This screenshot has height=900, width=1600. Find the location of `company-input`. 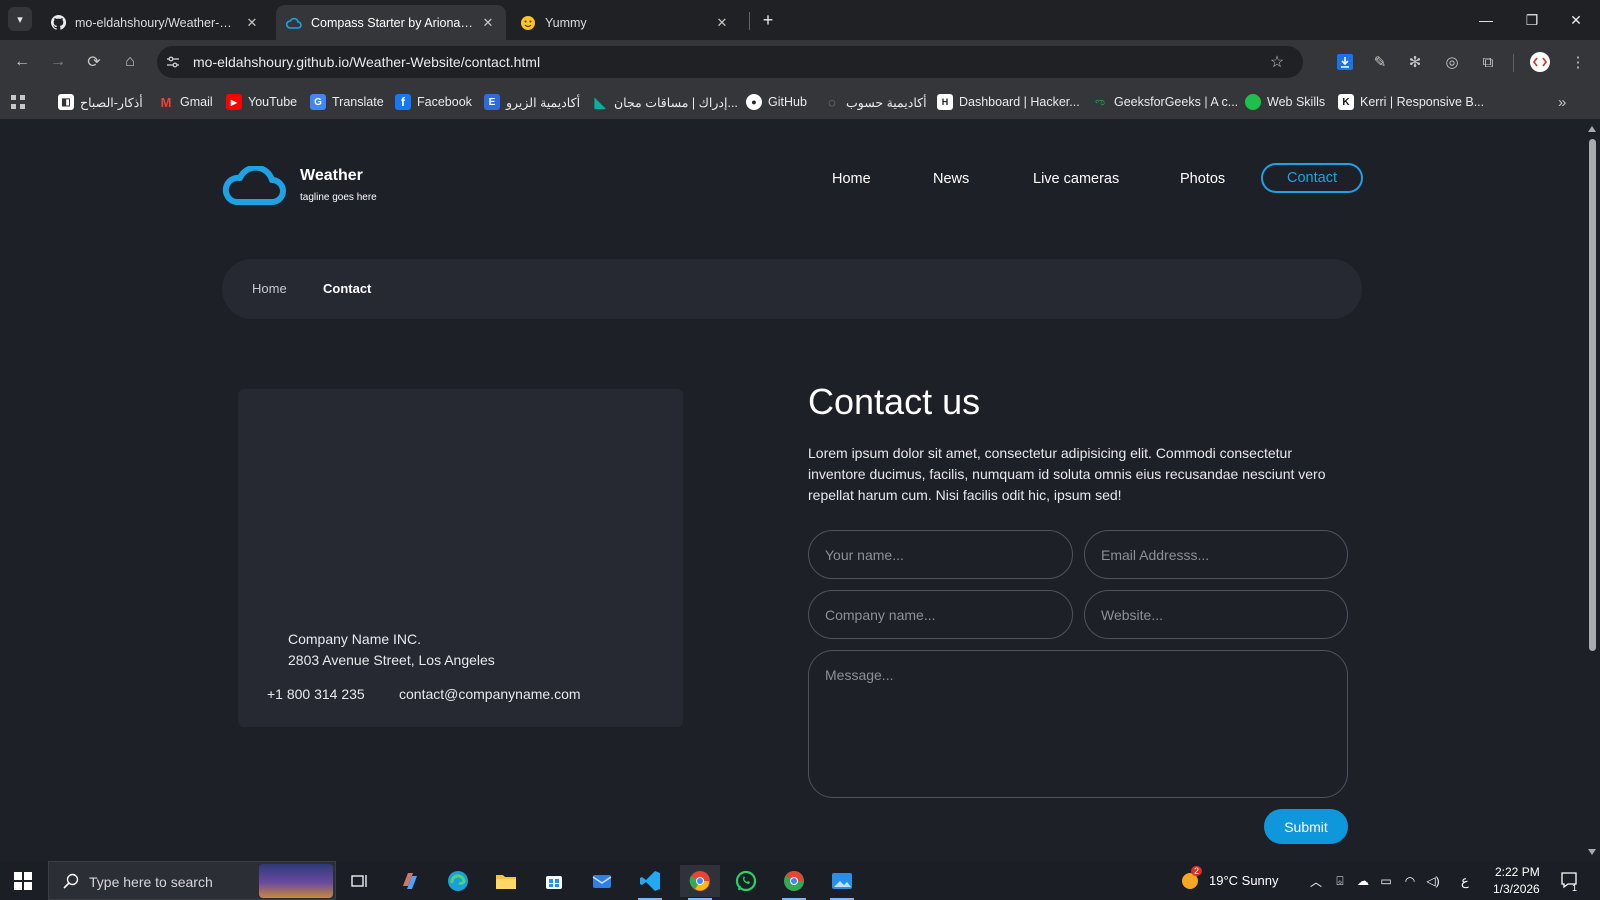

company-input is located at coordinates (940, 614).